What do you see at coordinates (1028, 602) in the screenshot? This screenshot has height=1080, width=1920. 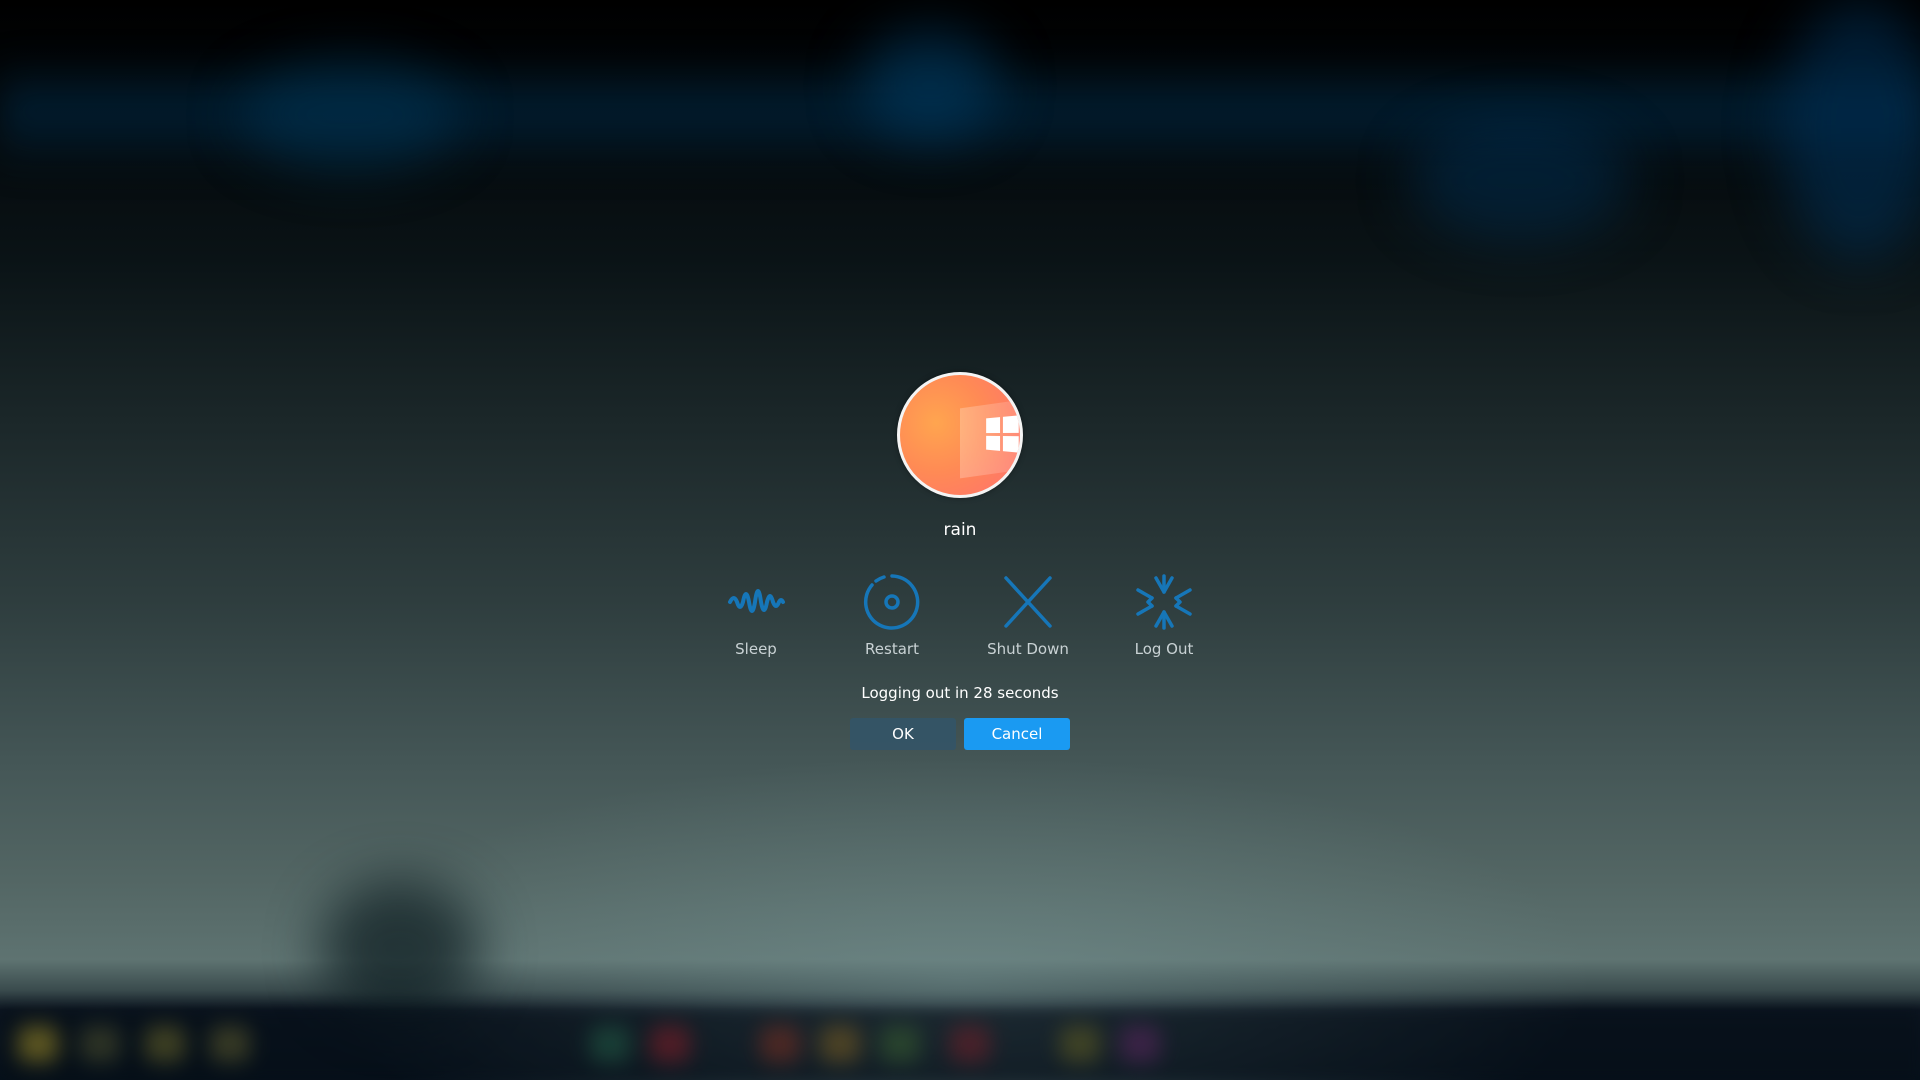 I see `shutdown-x-icon` at bounding box center [1028, 602].